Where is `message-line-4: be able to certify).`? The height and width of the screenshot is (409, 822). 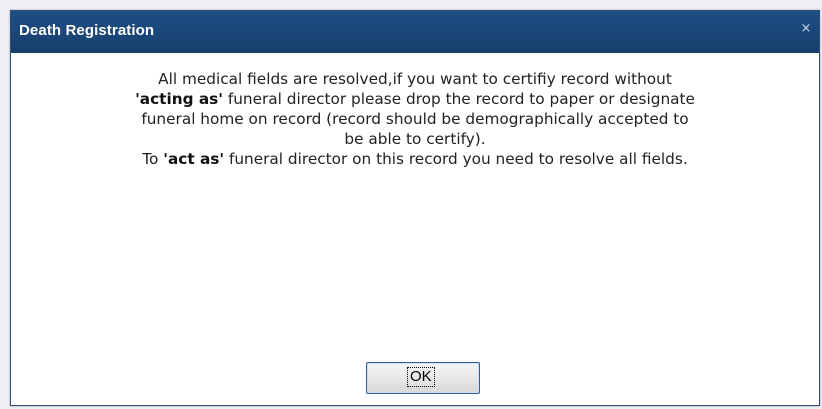 message-line-4: be able to certify). is located at coordinates (415, 139).